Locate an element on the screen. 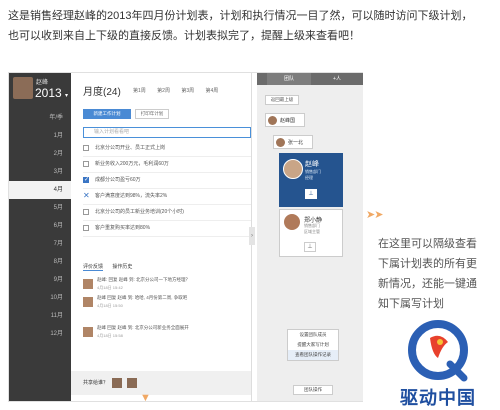 Image resolution: width=500 pixels, height=410 pixels. watermark-logo: 驱动中国 is located at coordinates (438, 363).